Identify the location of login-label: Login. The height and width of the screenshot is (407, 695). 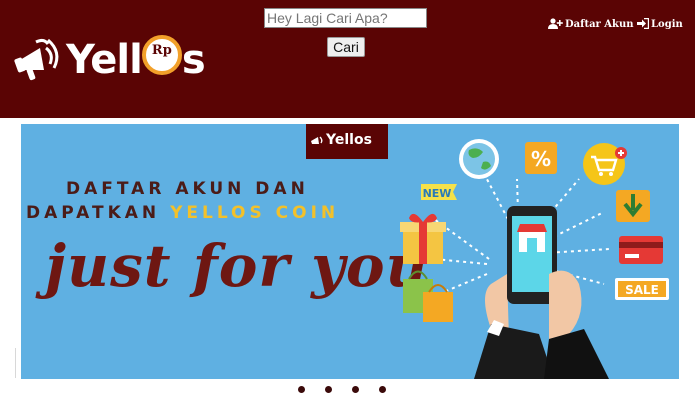
(667, 24).